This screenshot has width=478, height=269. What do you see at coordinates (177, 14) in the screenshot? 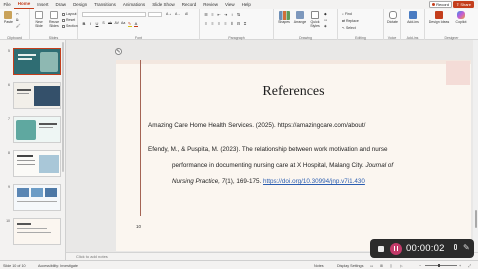
I see `shrink-font-icon: A −` at bounding box center [177, 14].